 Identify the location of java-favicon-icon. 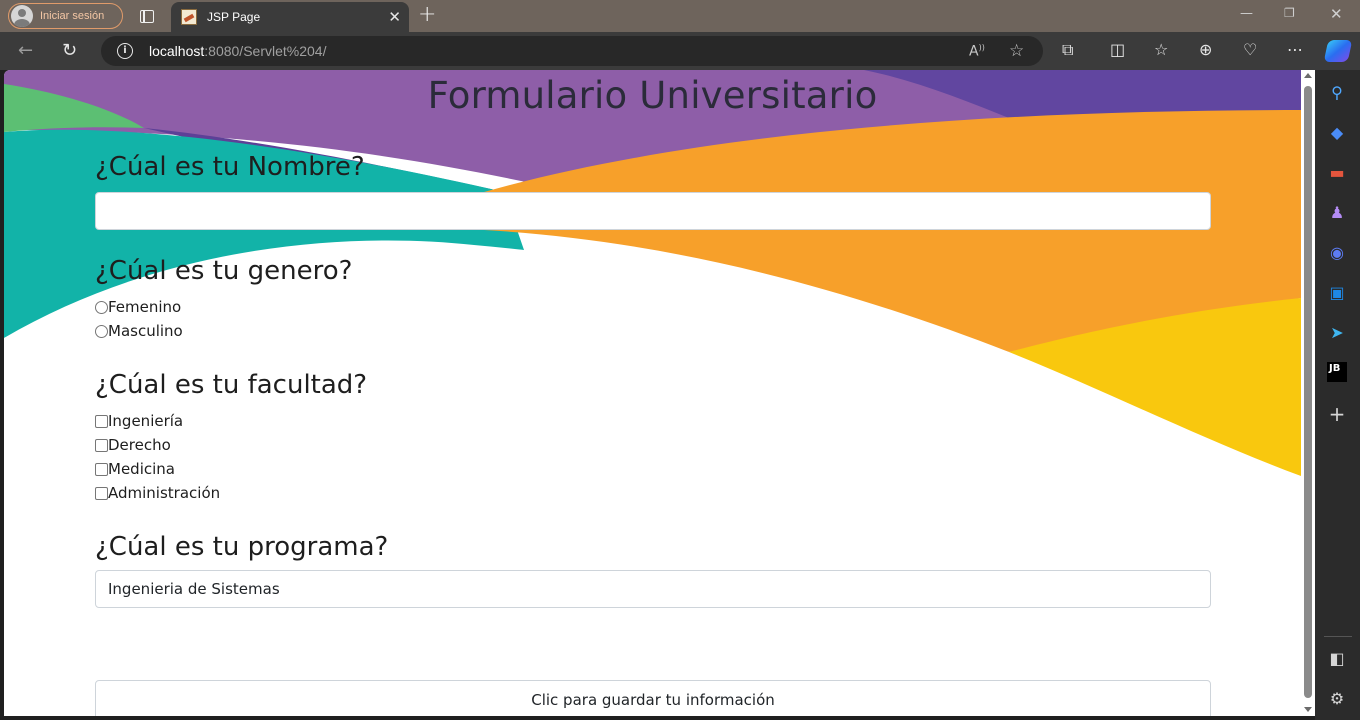
(189, 17).